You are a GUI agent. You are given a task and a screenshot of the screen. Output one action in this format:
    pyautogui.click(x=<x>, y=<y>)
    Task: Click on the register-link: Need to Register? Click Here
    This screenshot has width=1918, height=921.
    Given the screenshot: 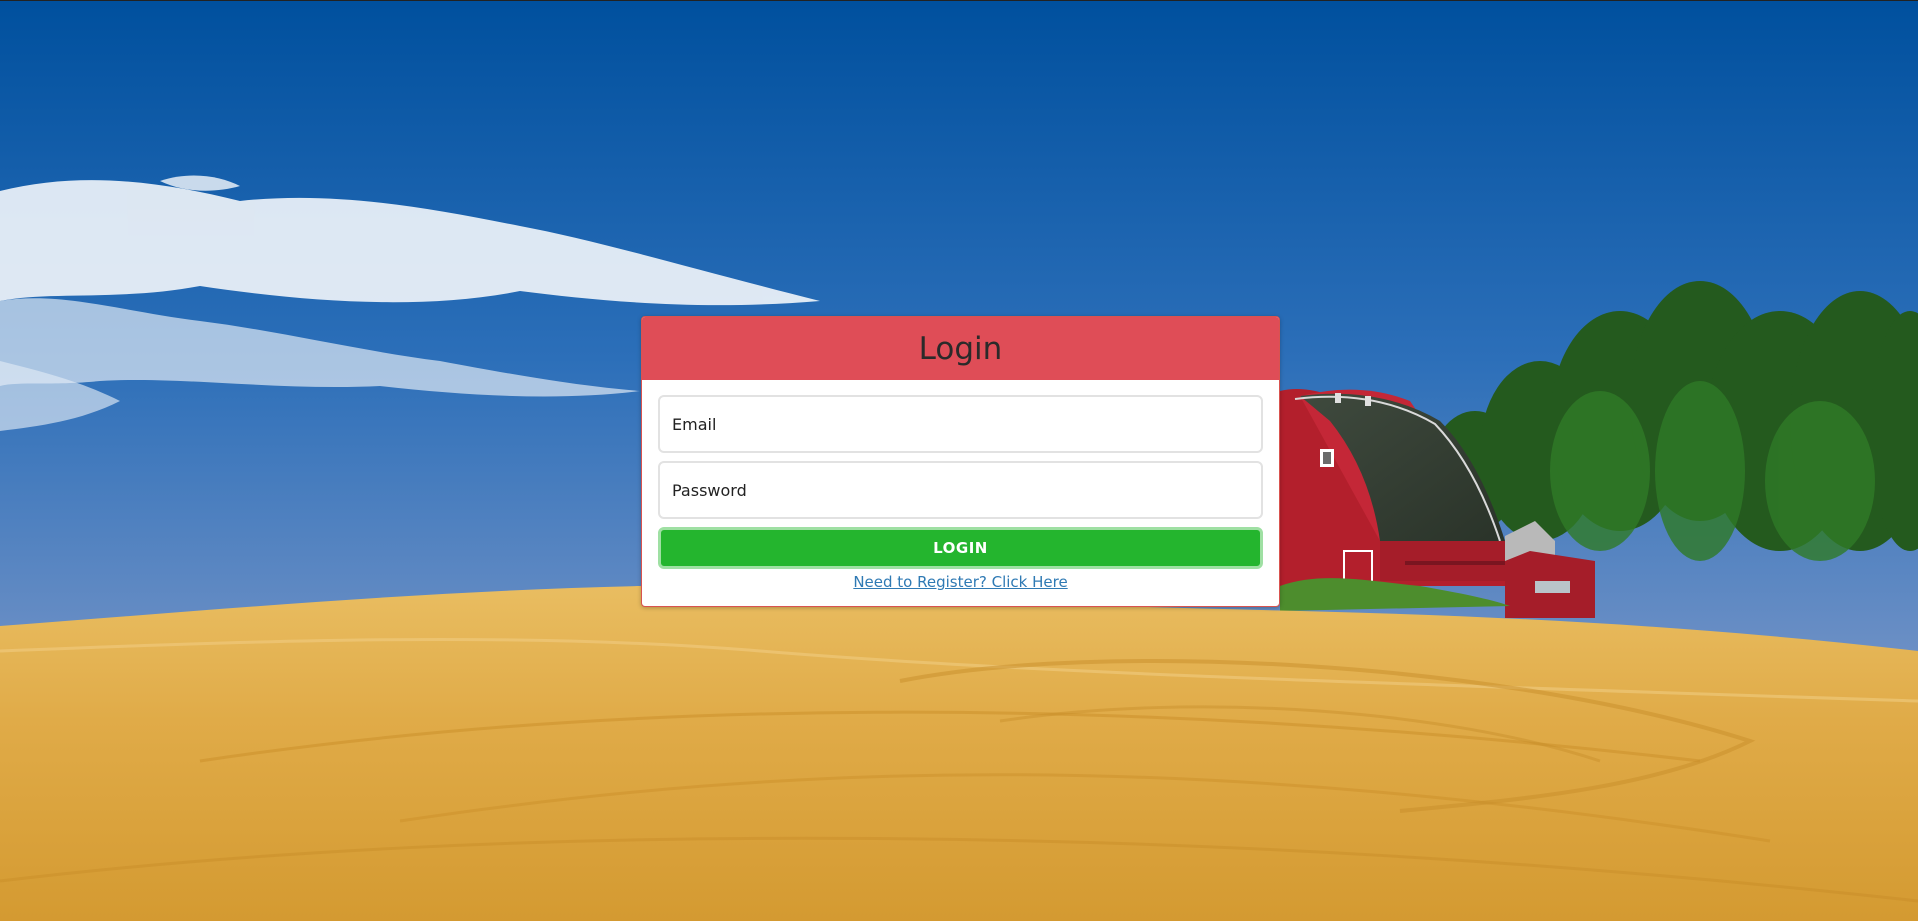 What is the action you would take?
    pyautogui.click(x=960, y=582)
    